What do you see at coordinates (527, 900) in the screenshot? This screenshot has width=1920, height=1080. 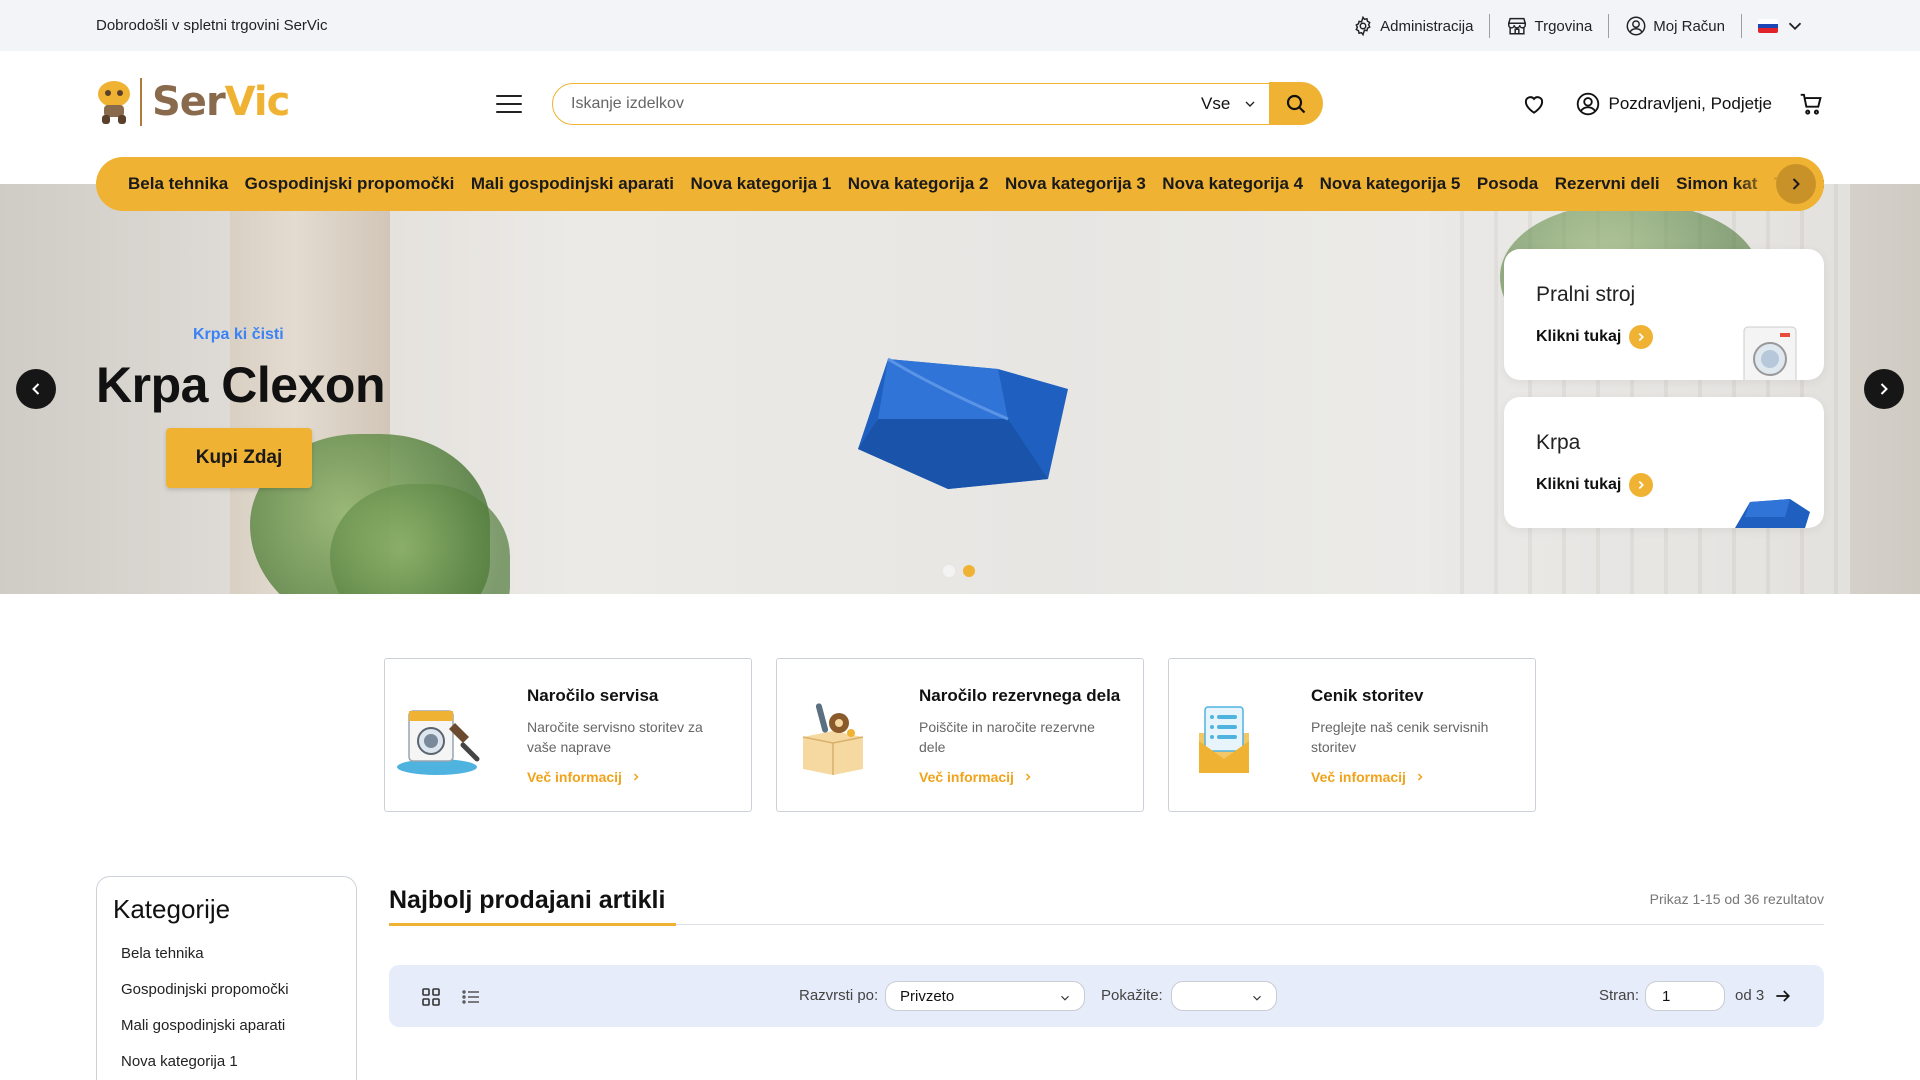 I see `bestsellers-title: Najbolj prodajani artikli` at bounding box center [527, 900].